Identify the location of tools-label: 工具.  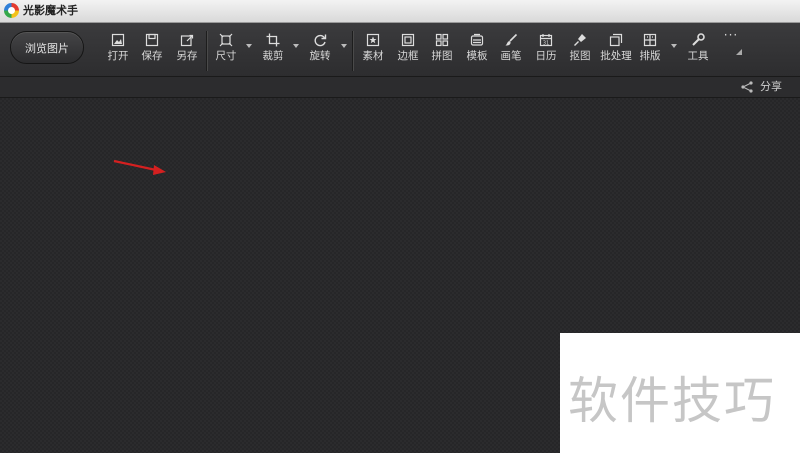
(698, 56).